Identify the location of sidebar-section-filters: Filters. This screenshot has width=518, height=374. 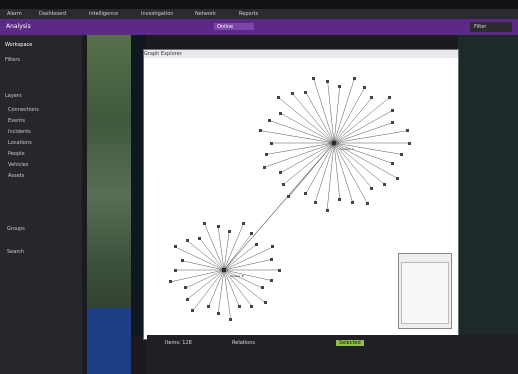
(12, 60).